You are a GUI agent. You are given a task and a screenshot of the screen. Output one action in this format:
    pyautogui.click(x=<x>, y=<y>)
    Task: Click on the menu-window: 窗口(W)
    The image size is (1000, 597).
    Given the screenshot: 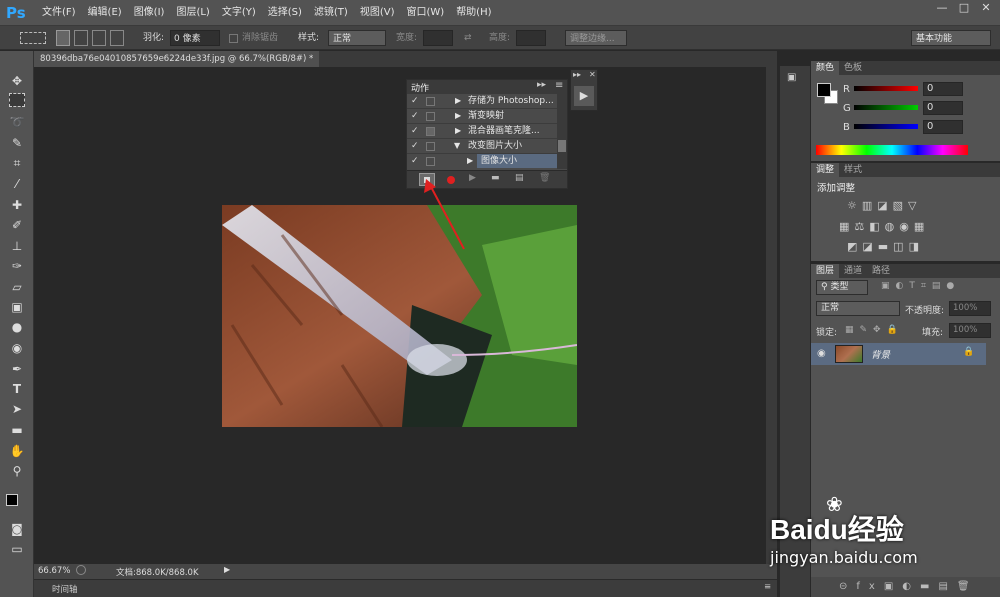 What is the action you would take?
    pyautogui.click(x=425, y=13)
    